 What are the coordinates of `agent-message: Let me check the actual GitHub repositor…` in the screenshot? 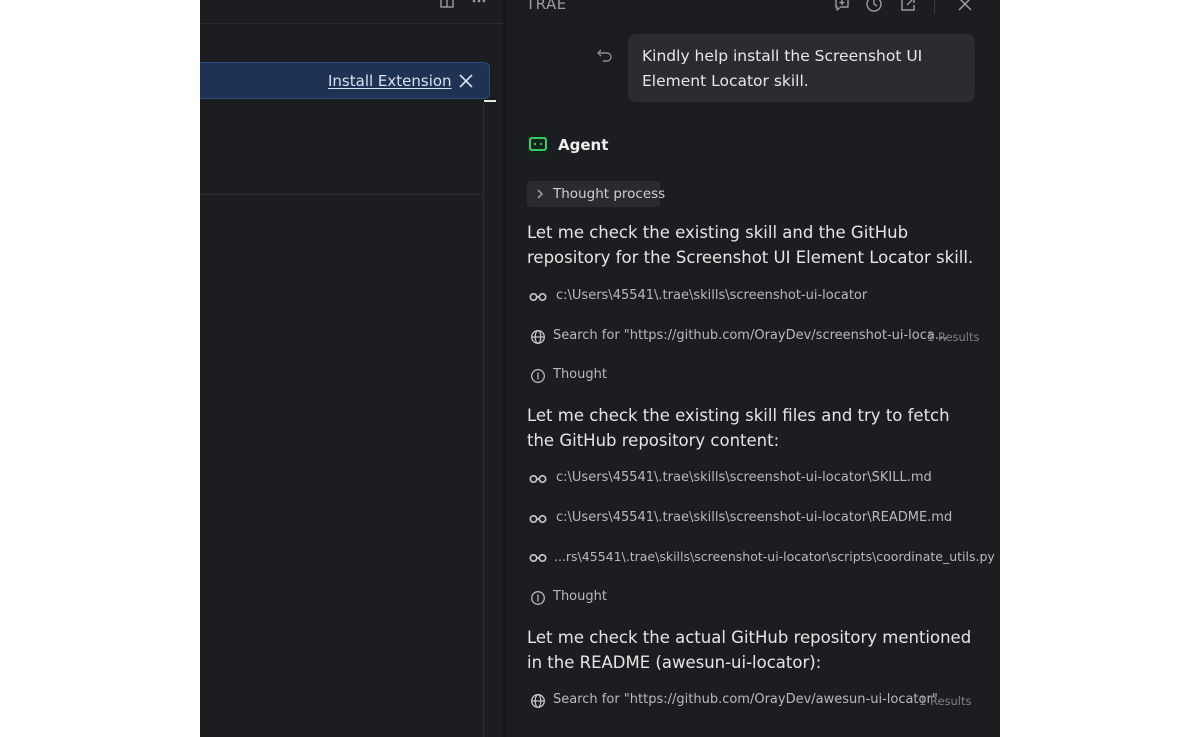 It's located at (749, 650).